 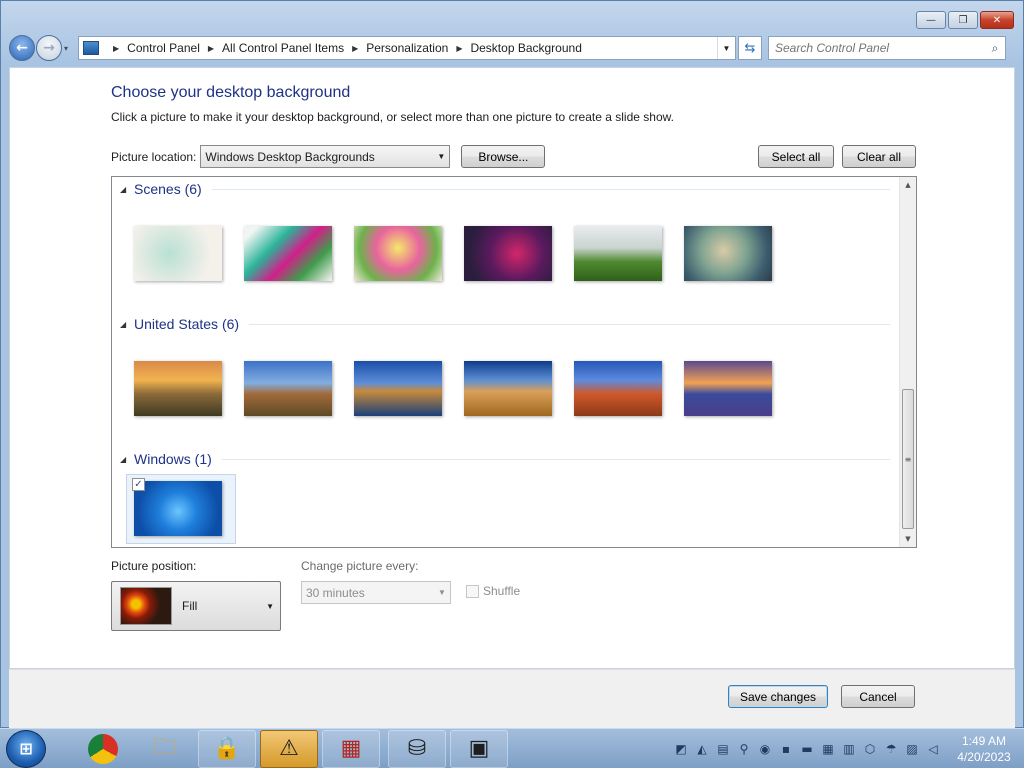 I want to click on scenes-thumbnails, so click(x=453, y=253).